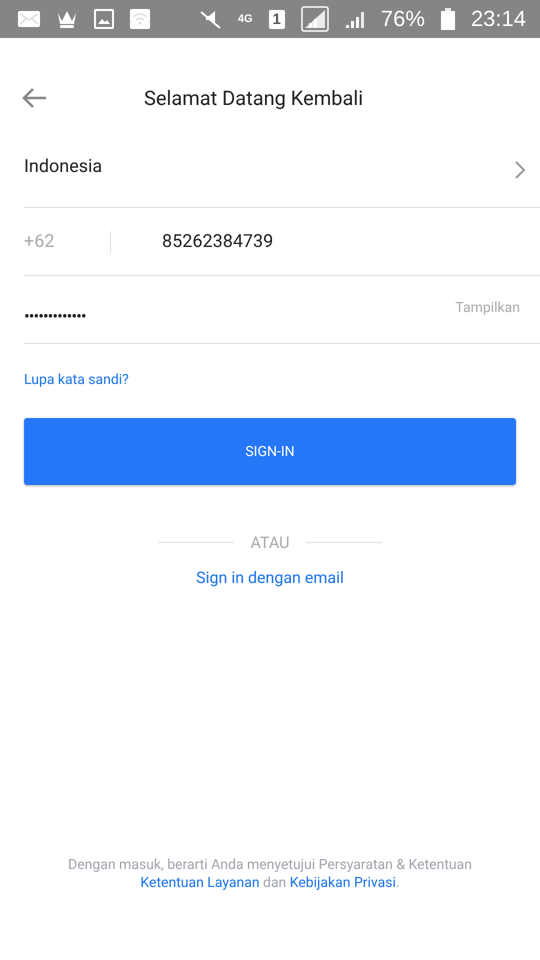  What do you see at coordinates (240, 309) in the screenshot?
I see `password-field: •••••••••••••` at bounding box center [240, 309].